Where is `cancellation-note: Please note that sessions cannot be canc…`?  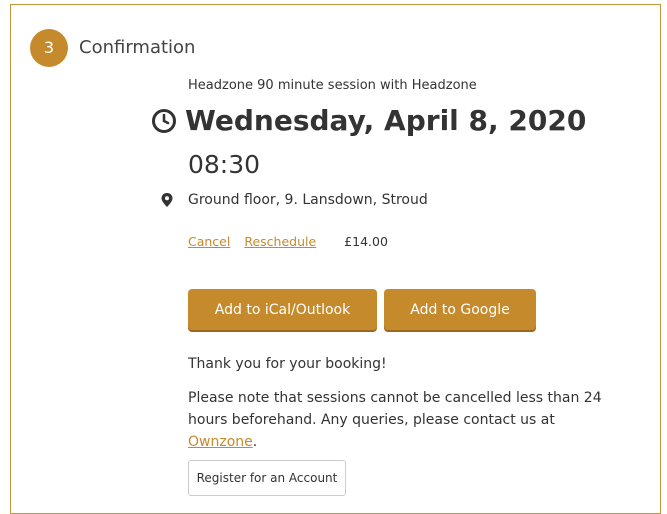 cancellation-note: Please note that sessions cannot be canc… is located at coordinates (408, 420).